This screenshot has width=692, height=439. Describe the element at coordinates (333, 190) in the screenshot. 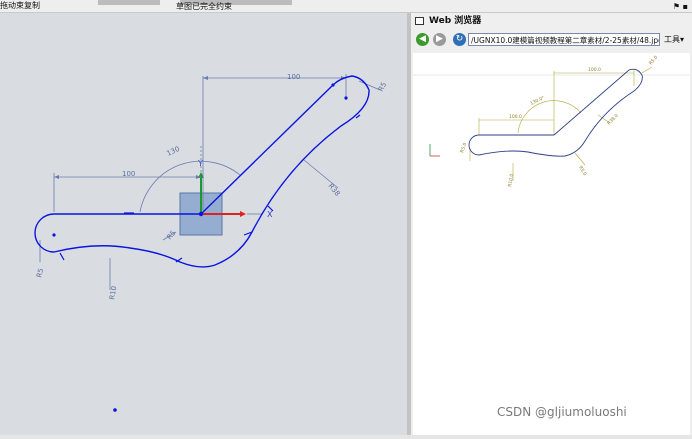

I see `dim-r-mid-label: R38` at that location.